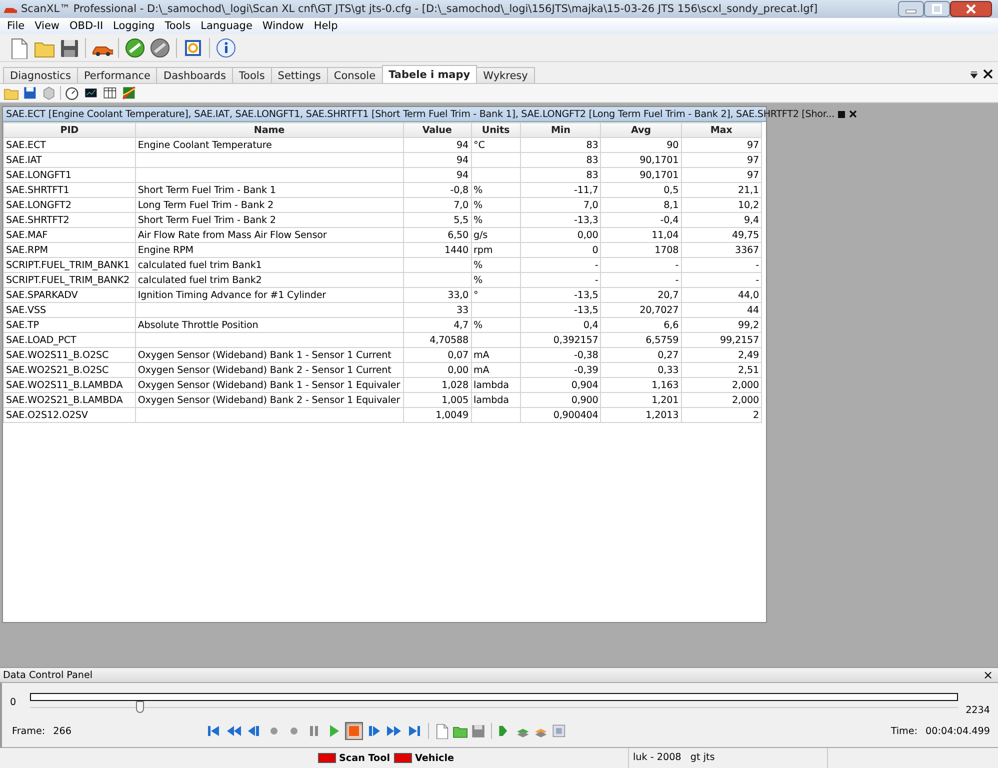  Describe the element at coordinates (641, 415) in the screenshot. I see `table-cell: 1,2013` at that location.